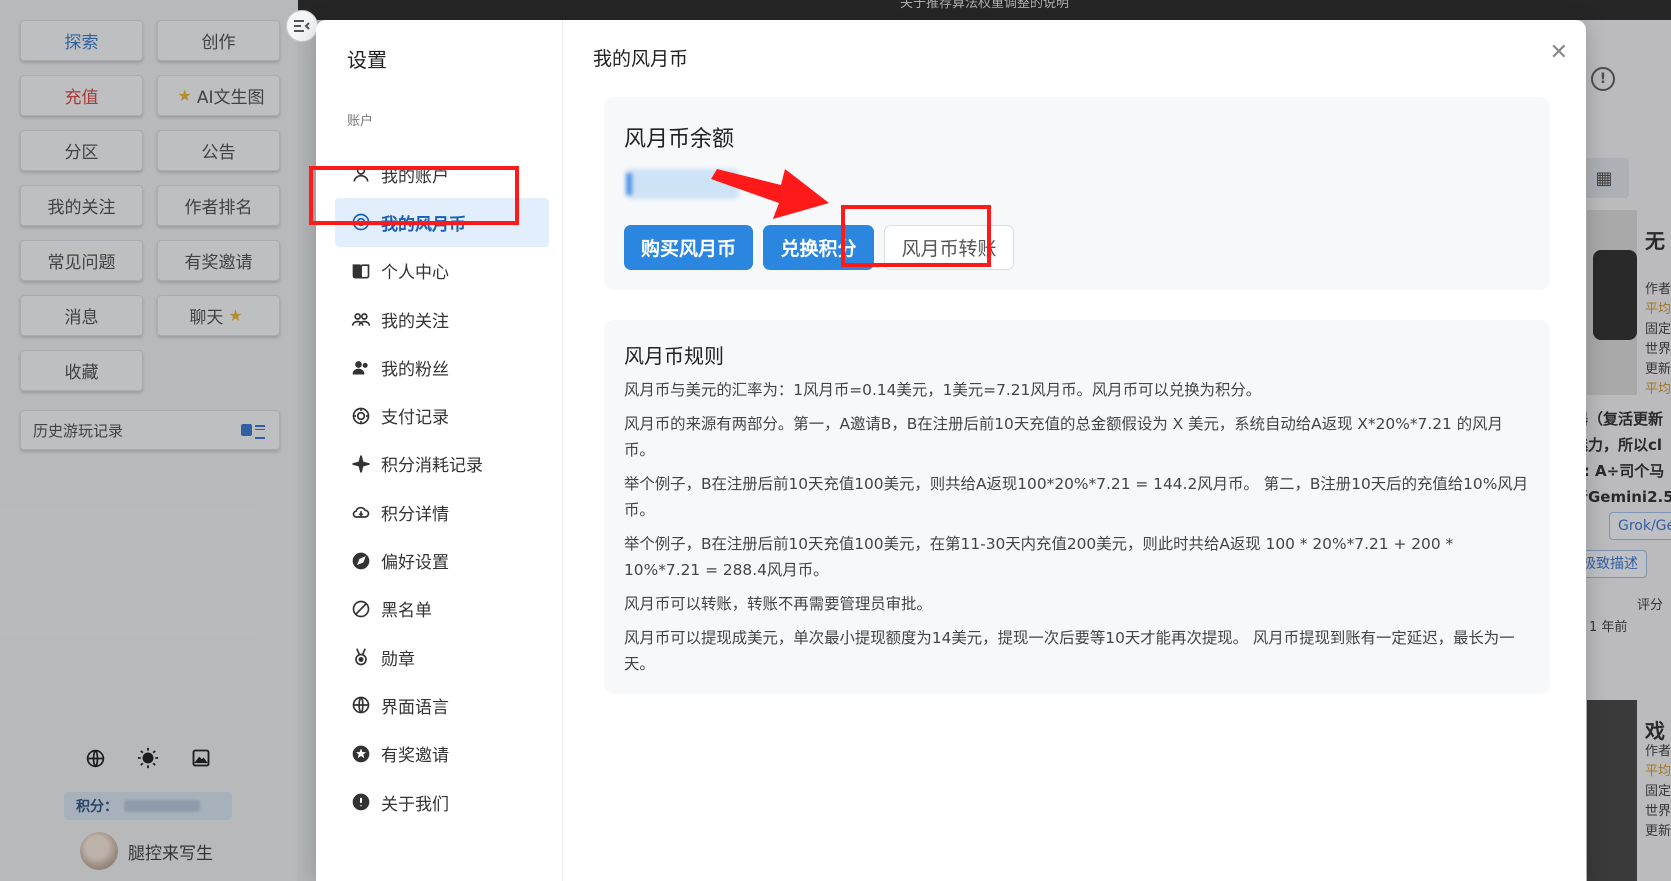 The image size is (1671, 881). What do you see at coordinates (415, 514) in the screenshot?
I see `settings-menu-label: 积分详情` at bounding box center [415, 514].